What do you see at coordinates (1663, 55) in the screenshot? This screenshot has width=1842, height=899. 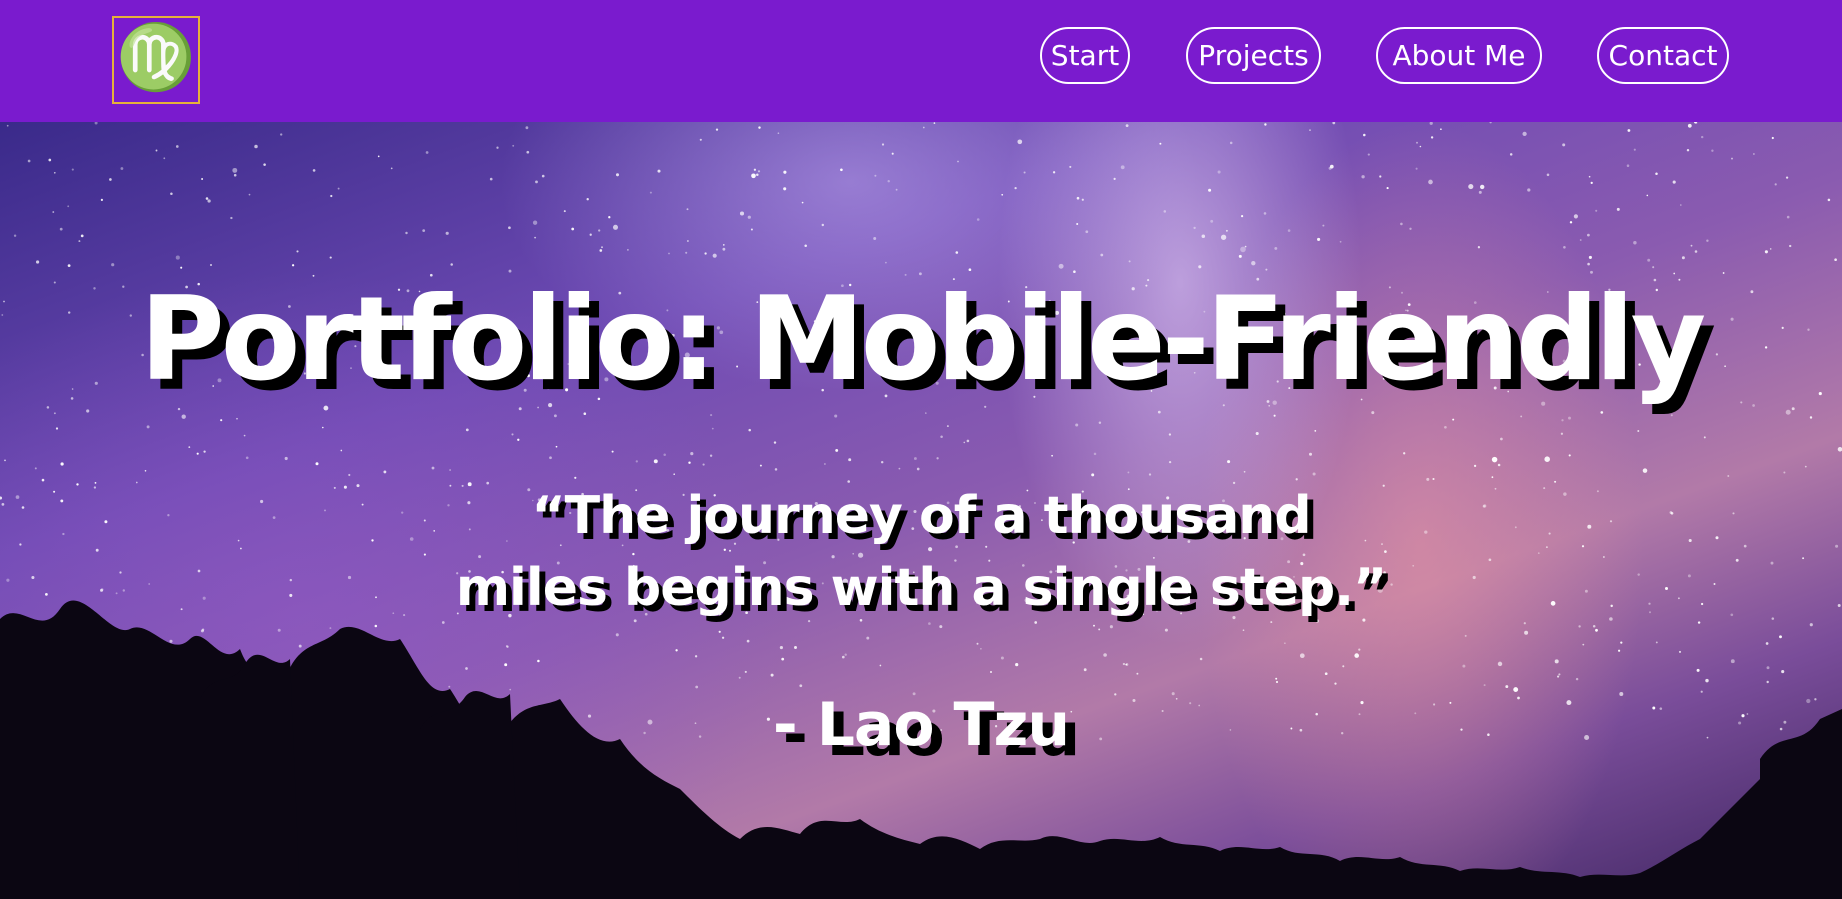 I see `nav-contact-button: Contact` at bounding box center [1663, 55].